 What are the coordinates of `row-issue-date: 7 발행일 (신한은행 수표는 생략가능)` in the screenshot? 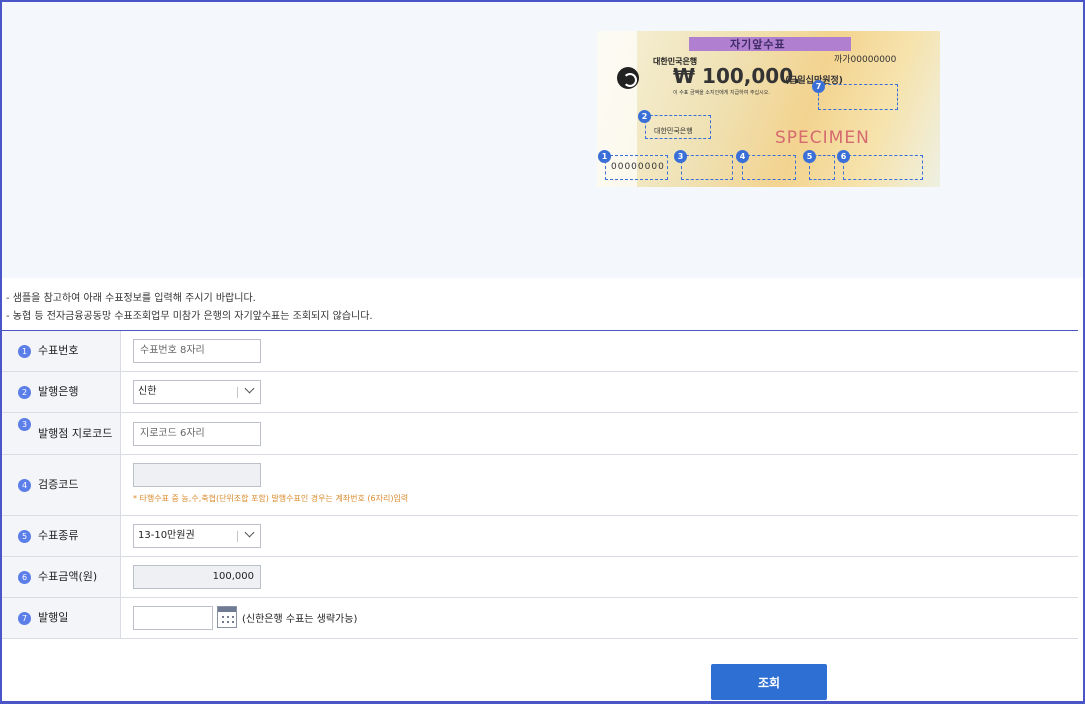 It's located at (540, 618).